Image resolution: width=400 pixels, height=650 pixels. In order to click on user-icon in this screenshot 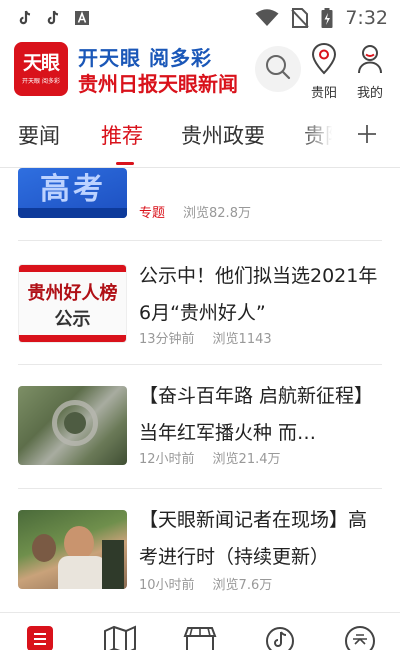, I will do `click(370, 61)`.